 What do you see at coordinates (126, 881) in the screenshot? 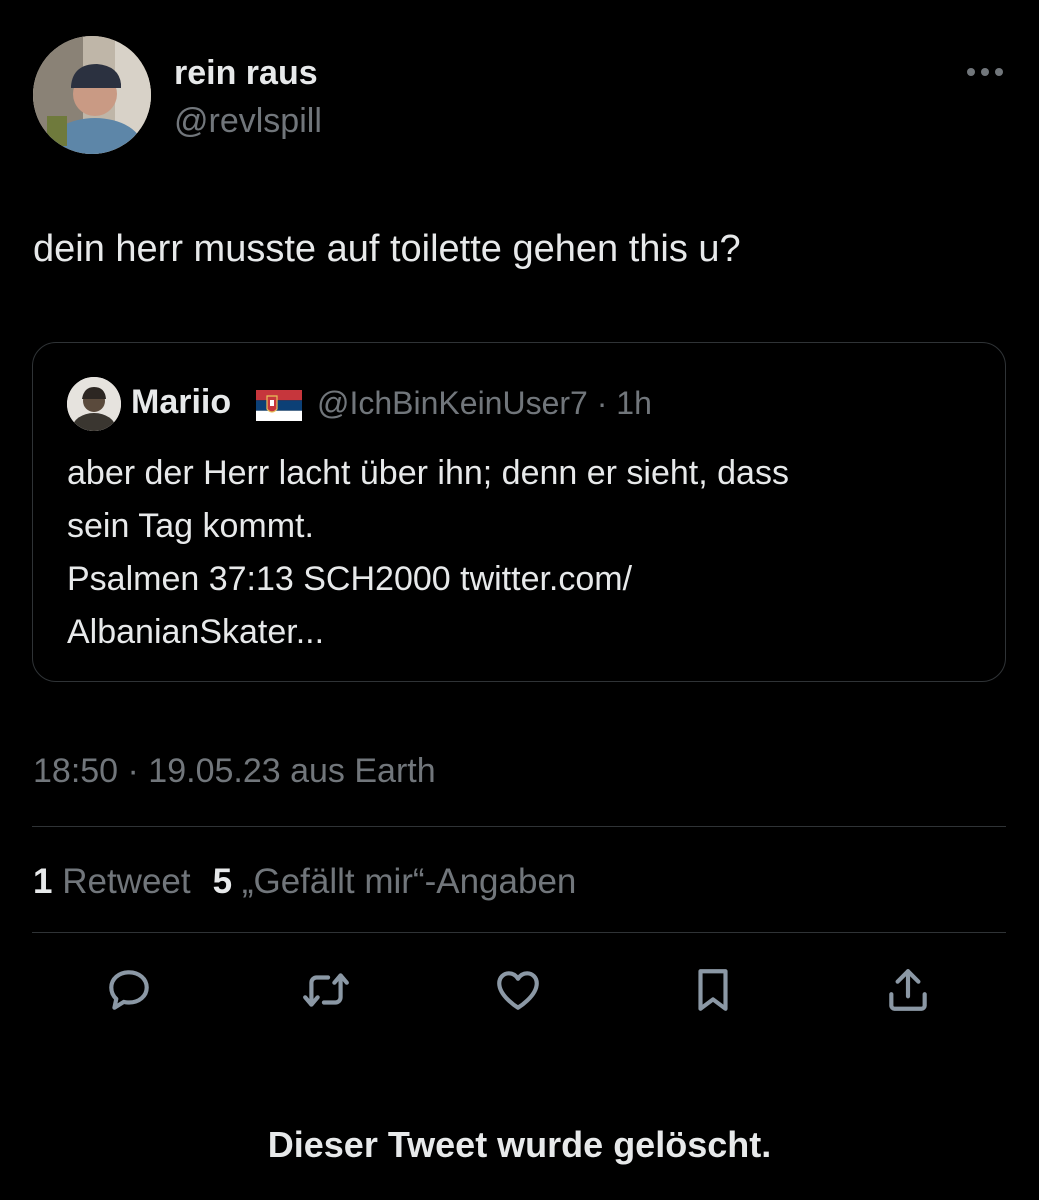
I see `retweet-label: Retweet` at bounding box center [126, 881].